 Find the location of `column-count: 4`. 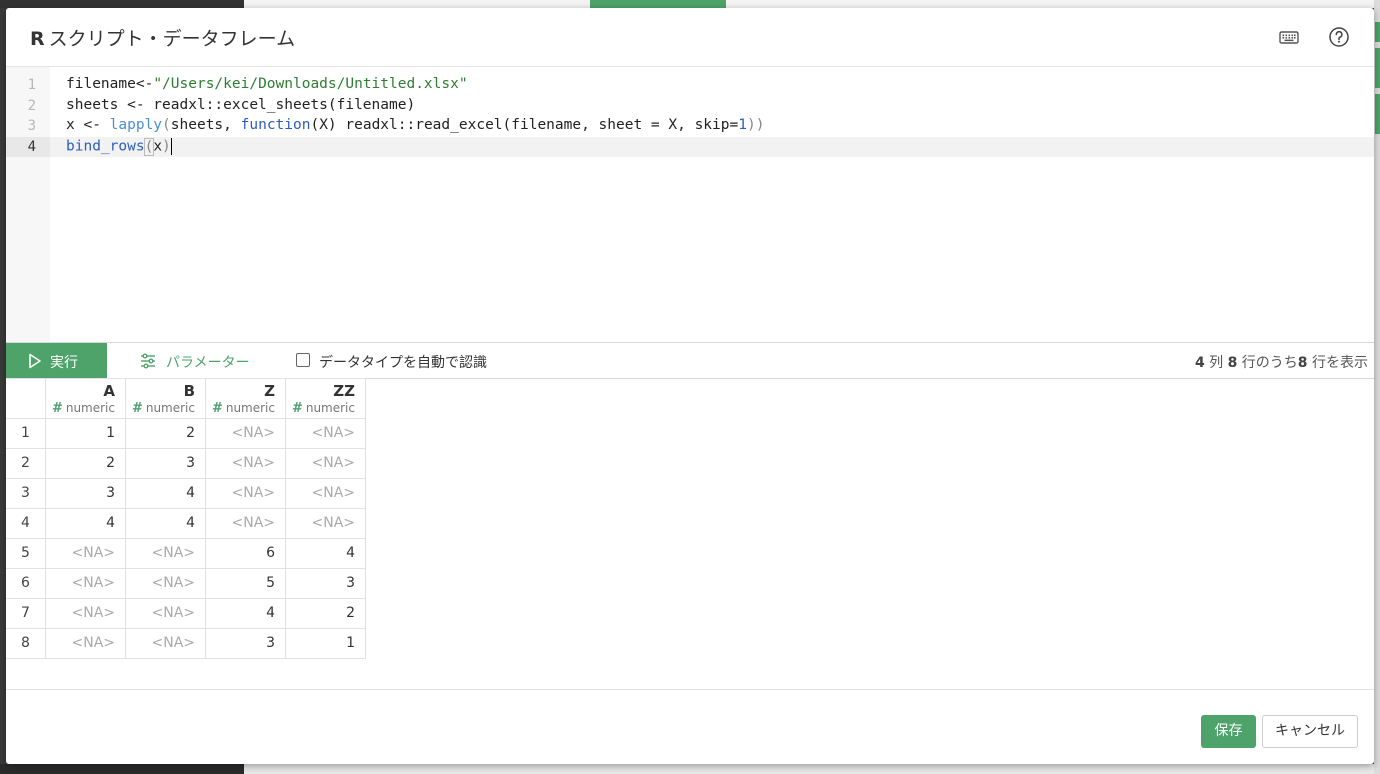

column-count: 4 is located at coordinates (1199, 363).